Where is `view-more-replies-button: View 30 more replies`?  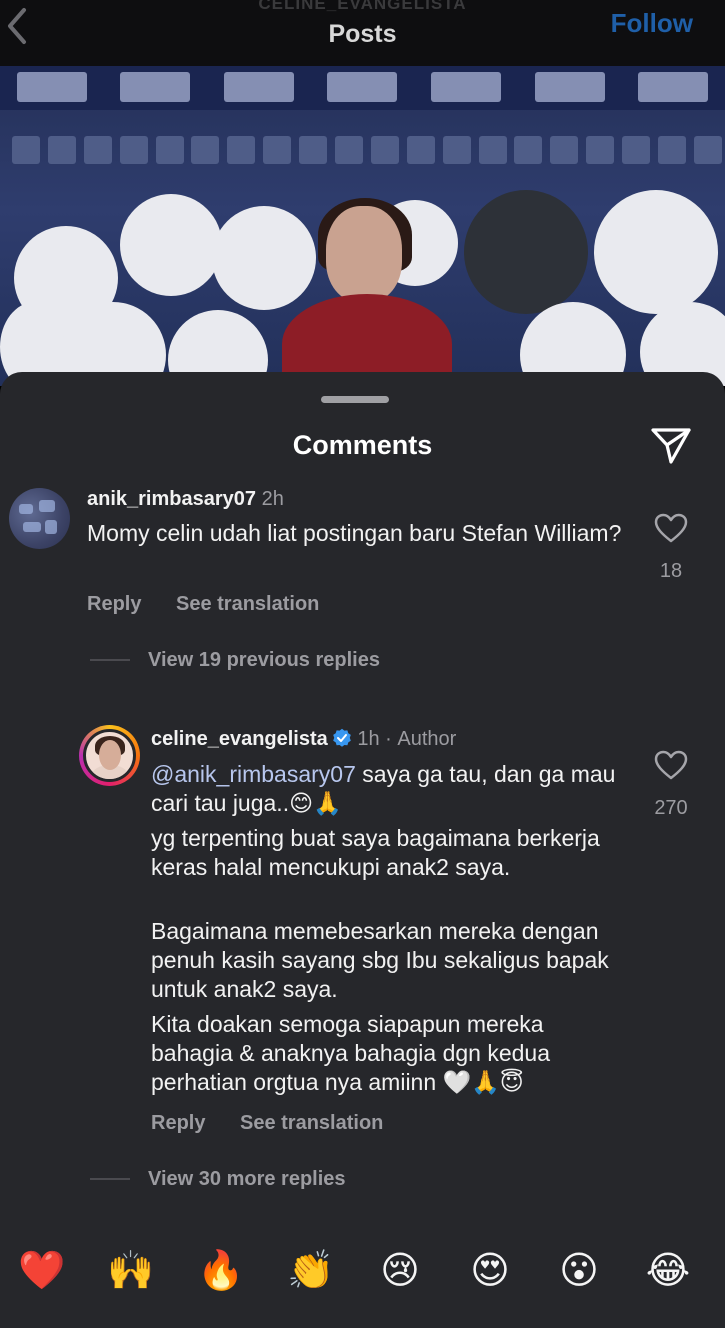 view-more-replies-button: View 30 more replies is located at coordinates (247, 1179).